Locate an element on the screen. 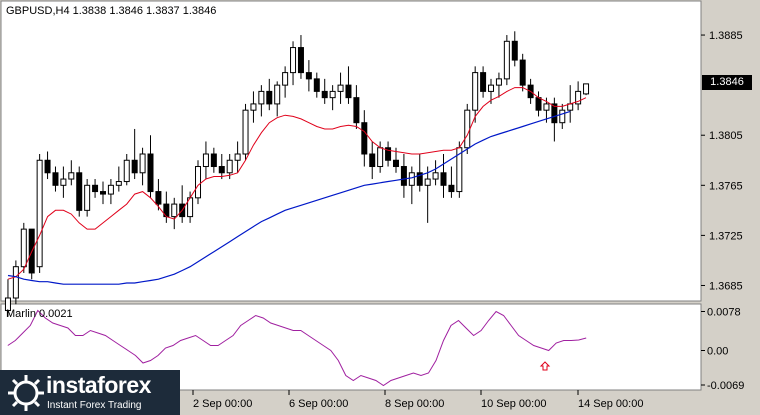 The image size is (760, 415). indicator-tick-label: -0.0069 is located at coordinates (725, 386).